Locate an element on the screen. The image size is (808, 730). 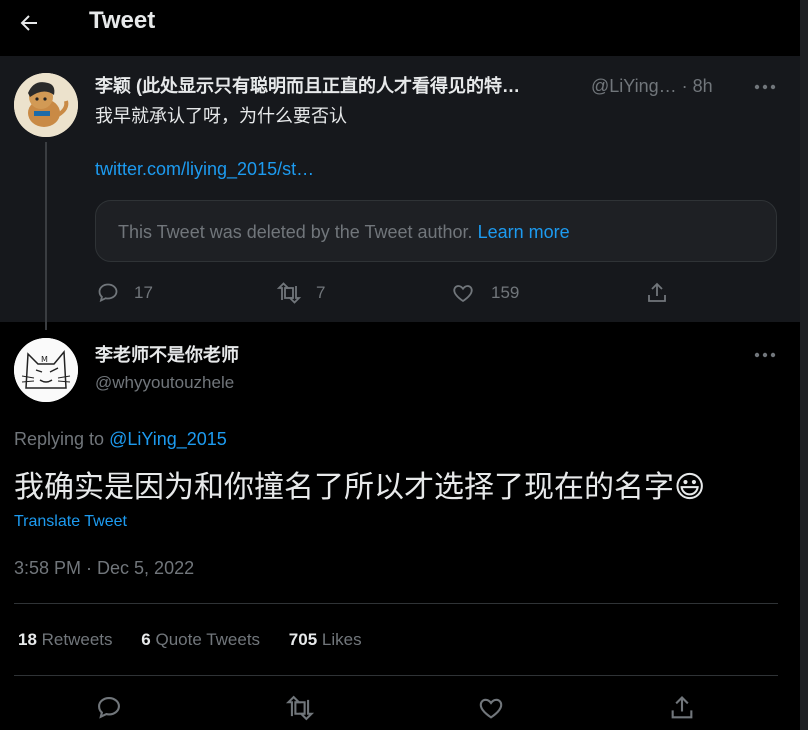
replying-prefix: Replying to is located at coordinates (59, 439).